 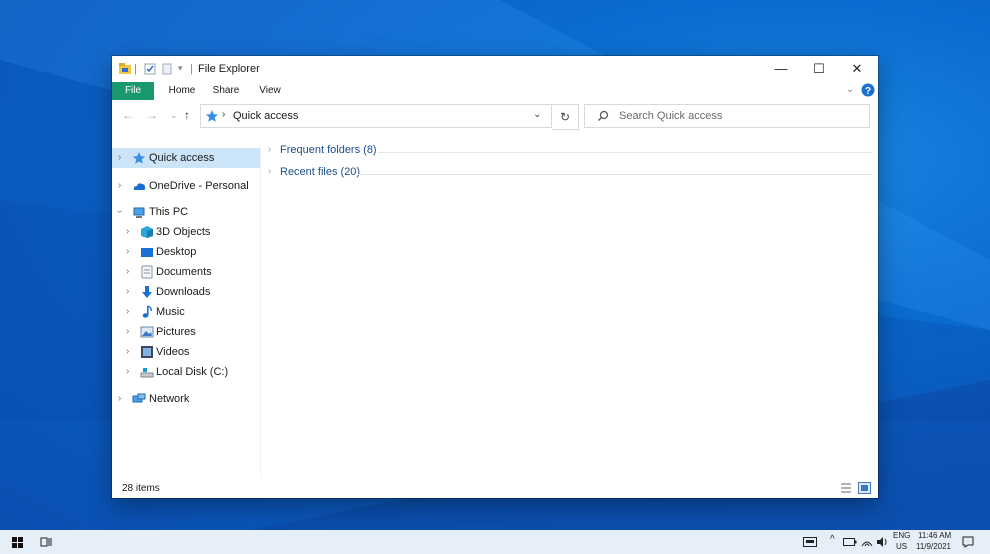 What do you see at coordinates (850, 89) in the screenshot?
I see `expand-ribbon-icon: ⌄` at bounding box center [850, 89].